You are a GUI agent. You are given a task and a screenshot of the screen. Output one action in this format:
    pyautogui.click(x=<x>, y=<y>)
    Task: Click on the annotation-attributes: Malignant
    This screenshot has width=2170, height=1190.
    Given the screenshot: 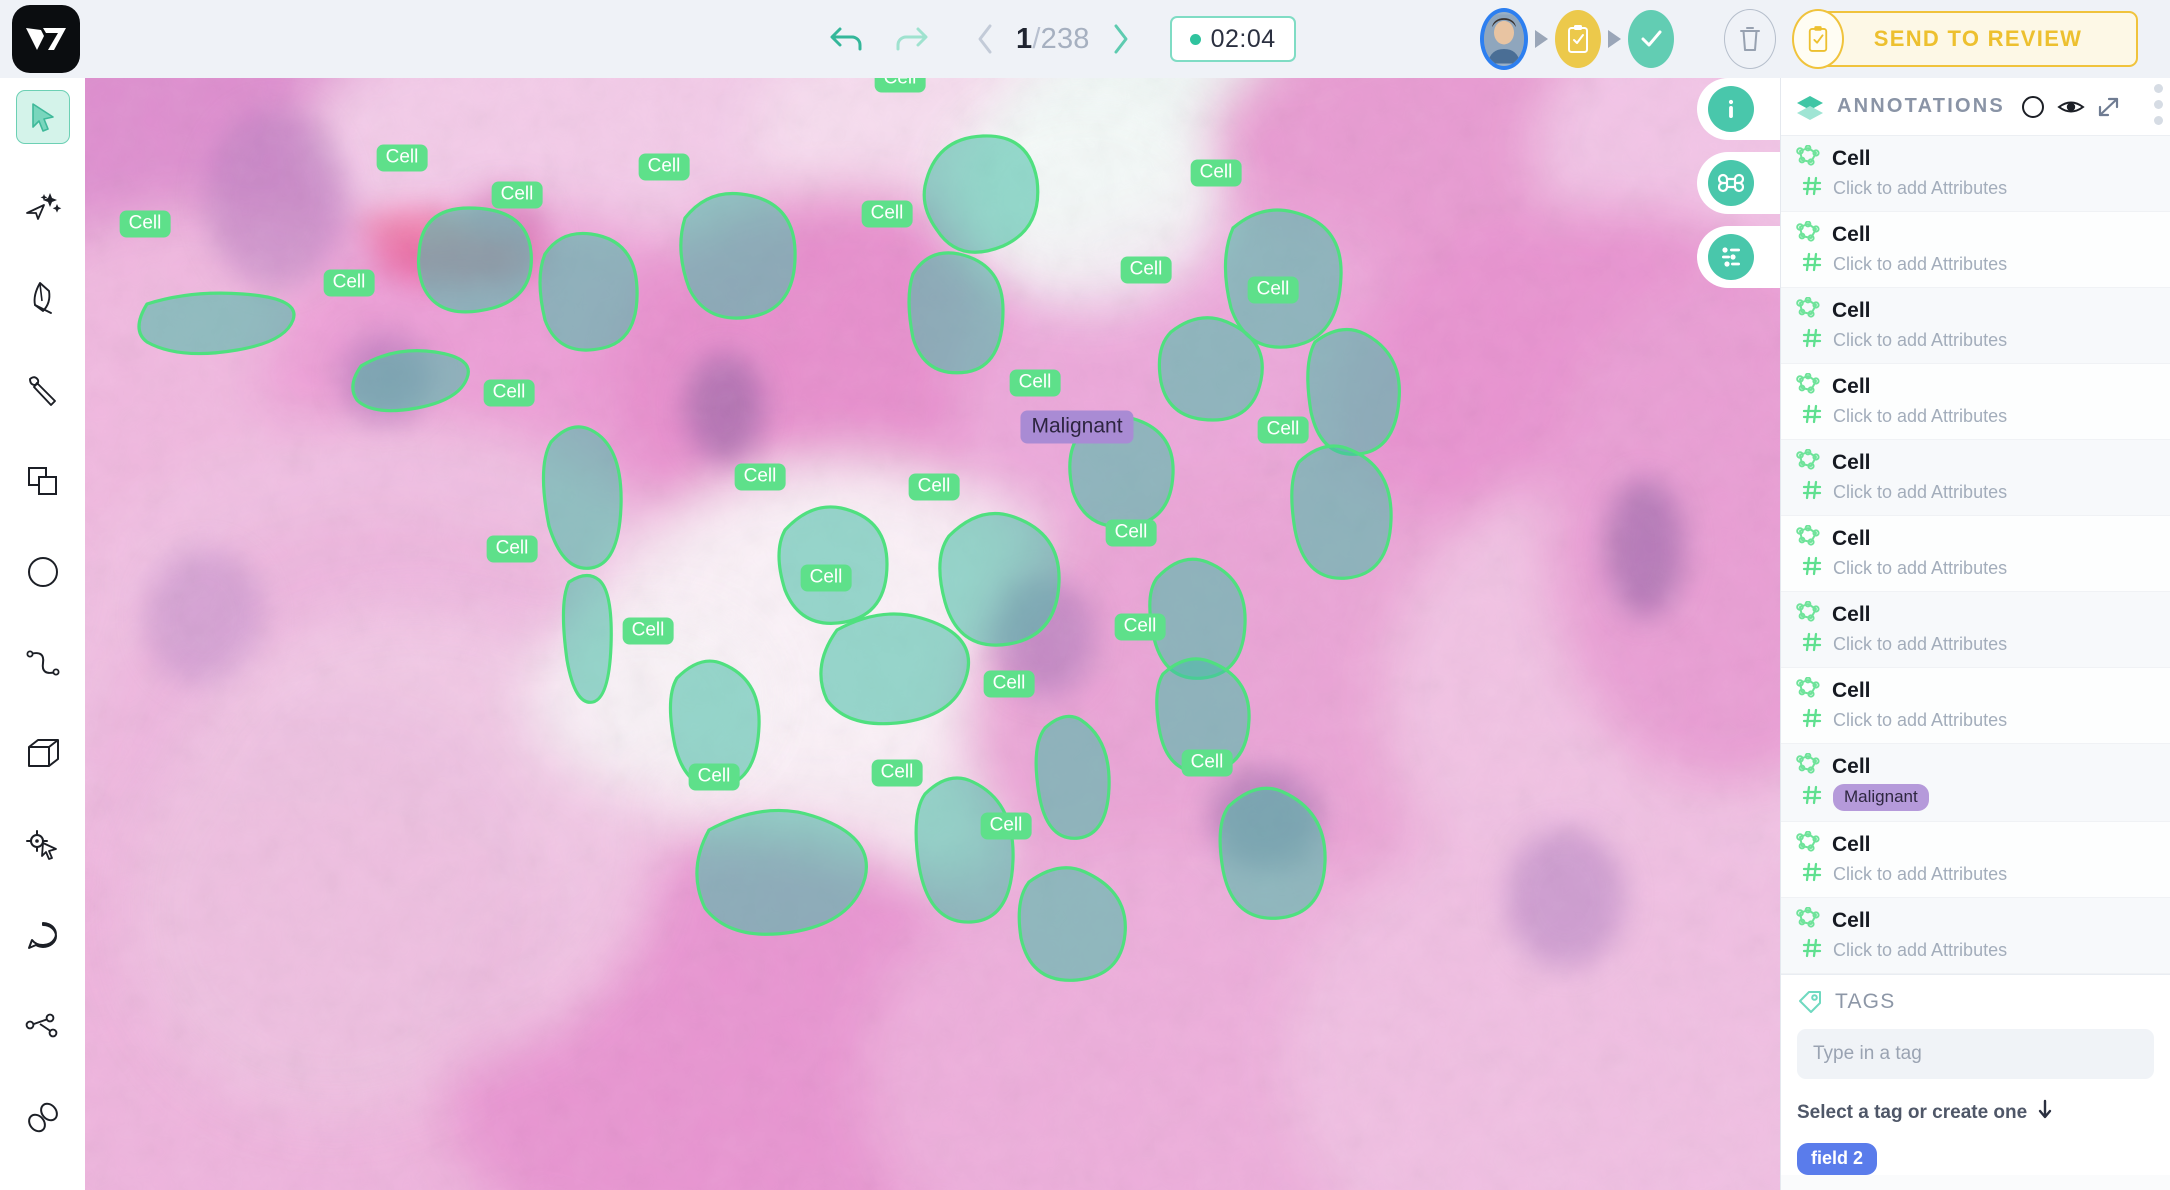 What is the action you would take?
    pyautogui.click(x=1982, y=797)
    